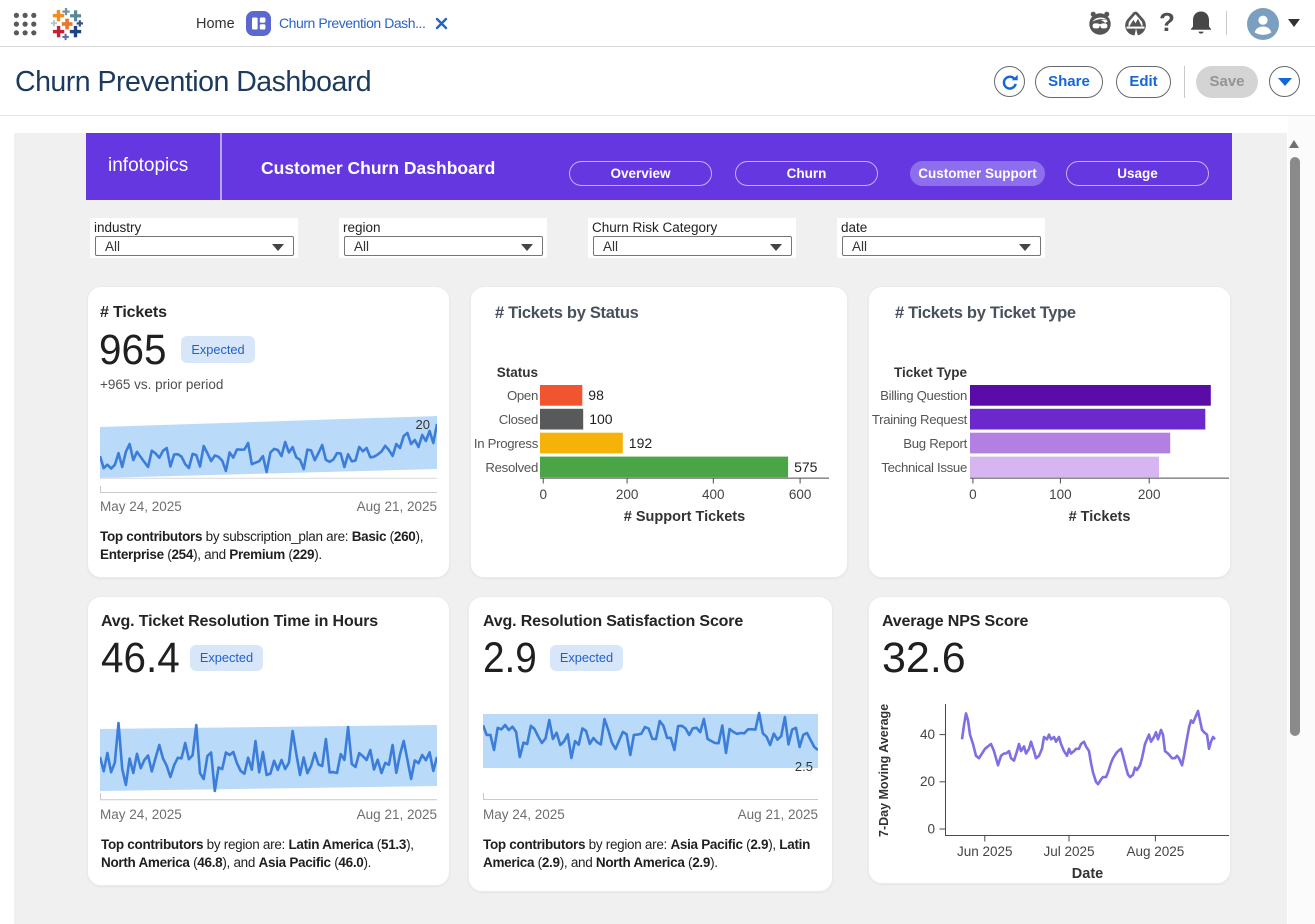  I want to click on svg-text: Closed, so click(518, 419).